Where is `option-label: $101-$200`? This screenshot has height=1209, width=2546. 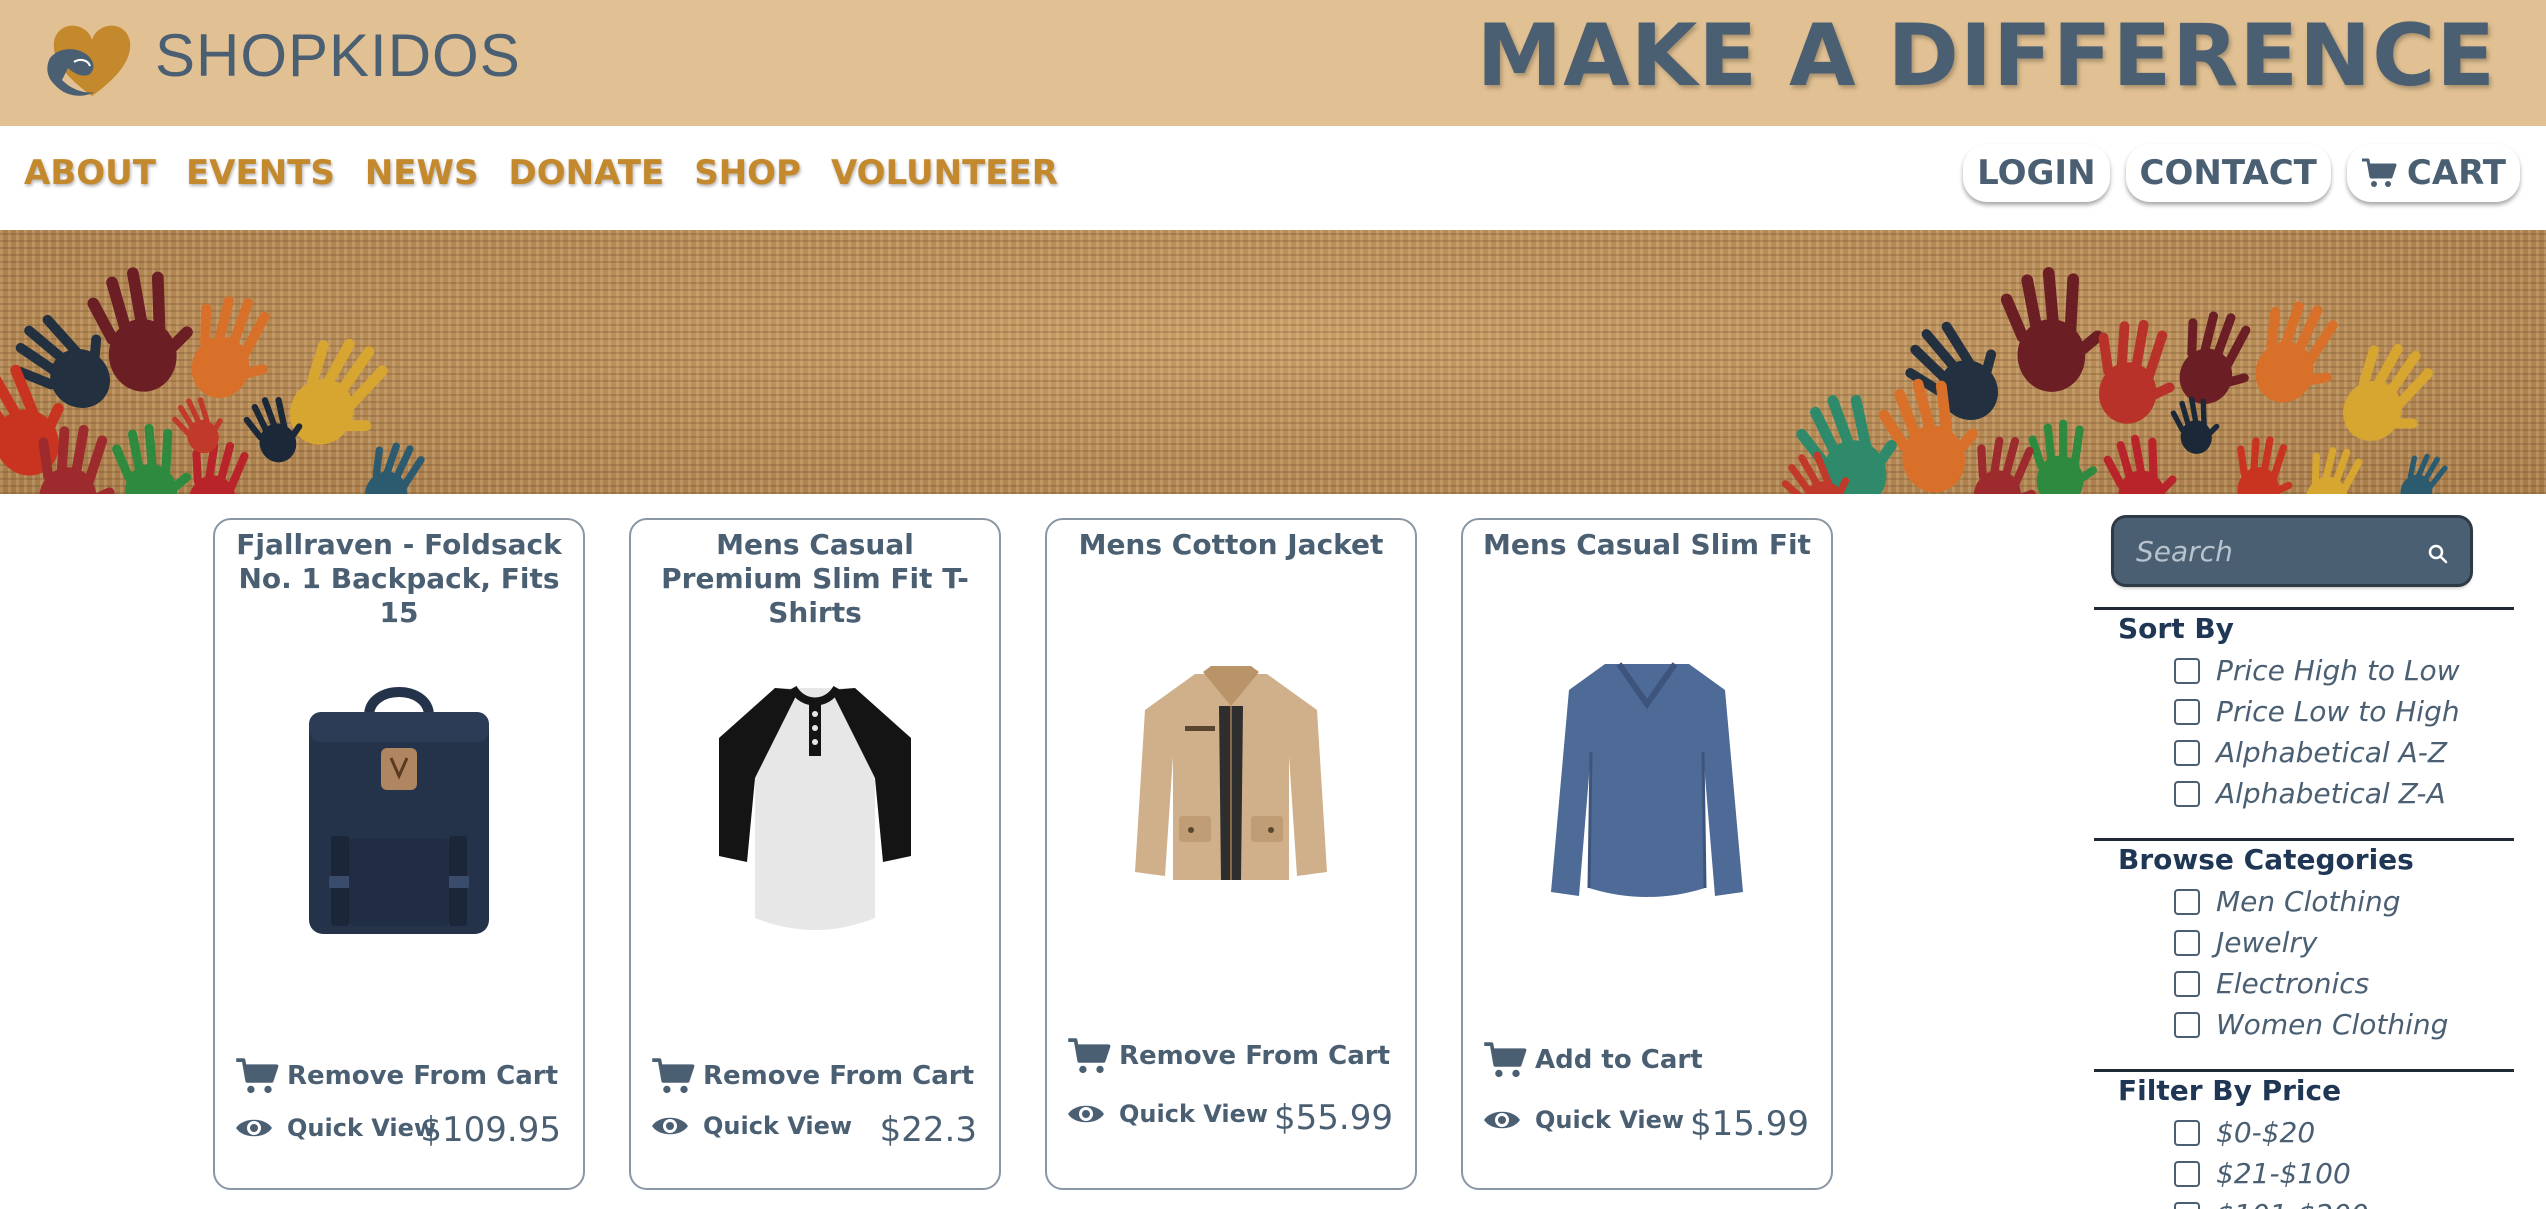 option-label: $101-$200 is located at coordinates (2292, 1203).